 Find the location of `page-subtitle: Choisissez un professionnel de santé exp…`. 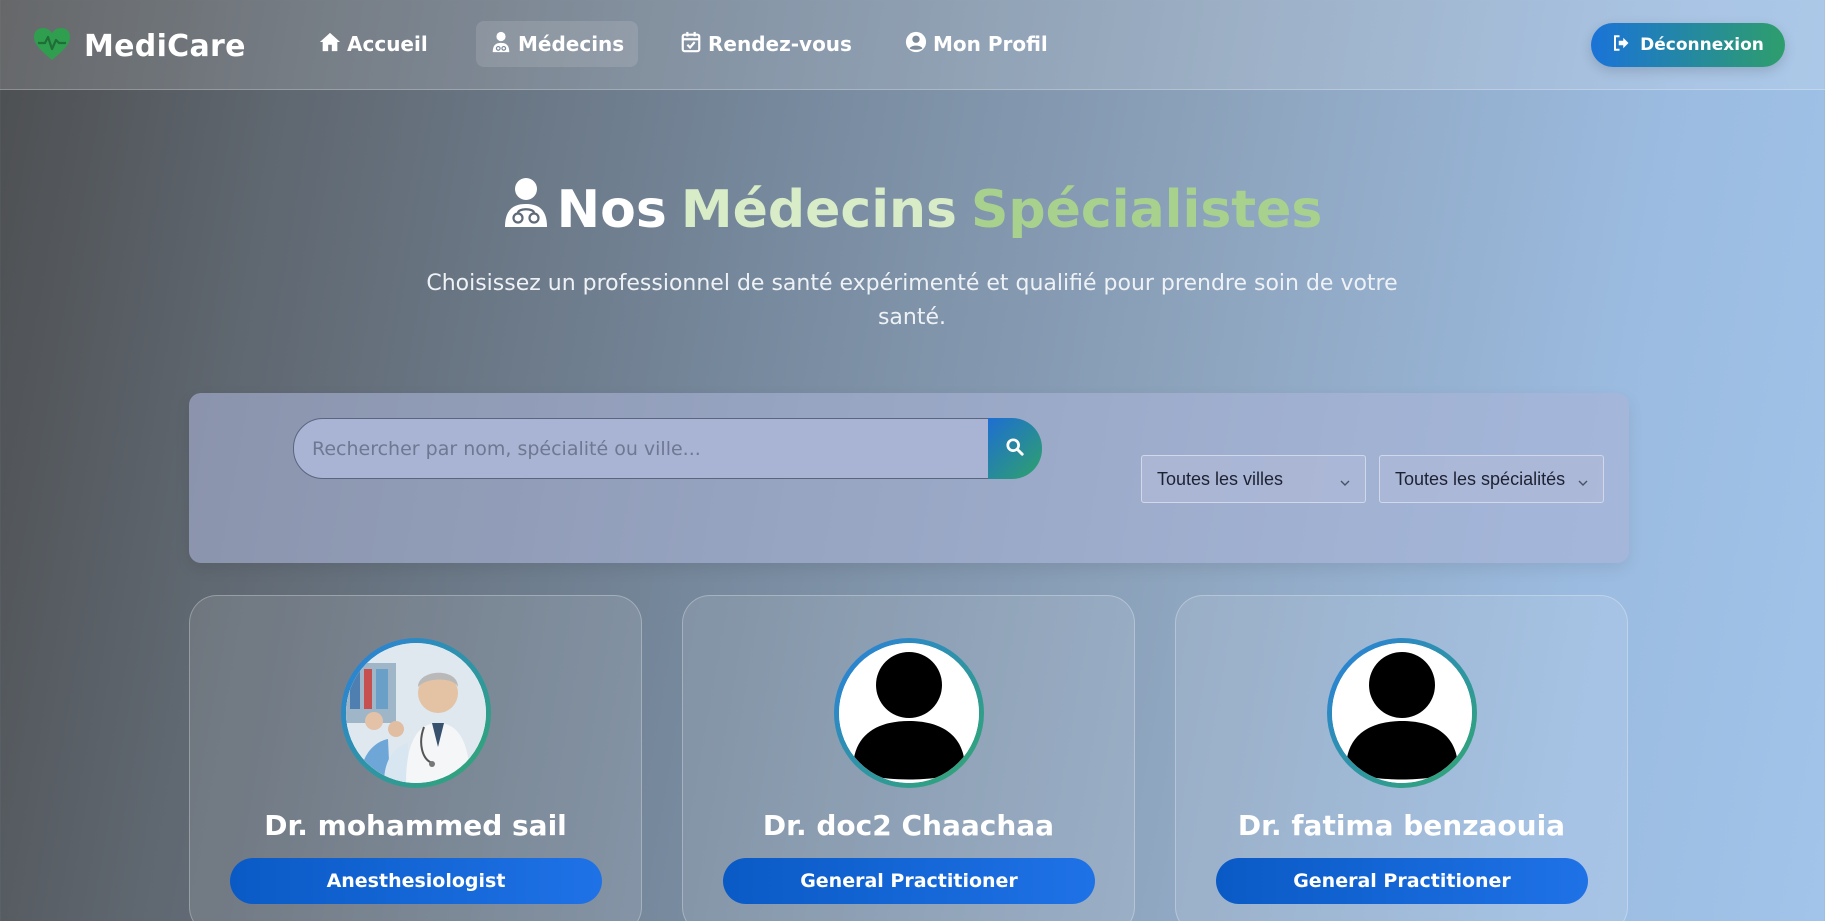

page-subtitle: Choisissez un professionnel de santé exp… is located at coordinates (912, 300).